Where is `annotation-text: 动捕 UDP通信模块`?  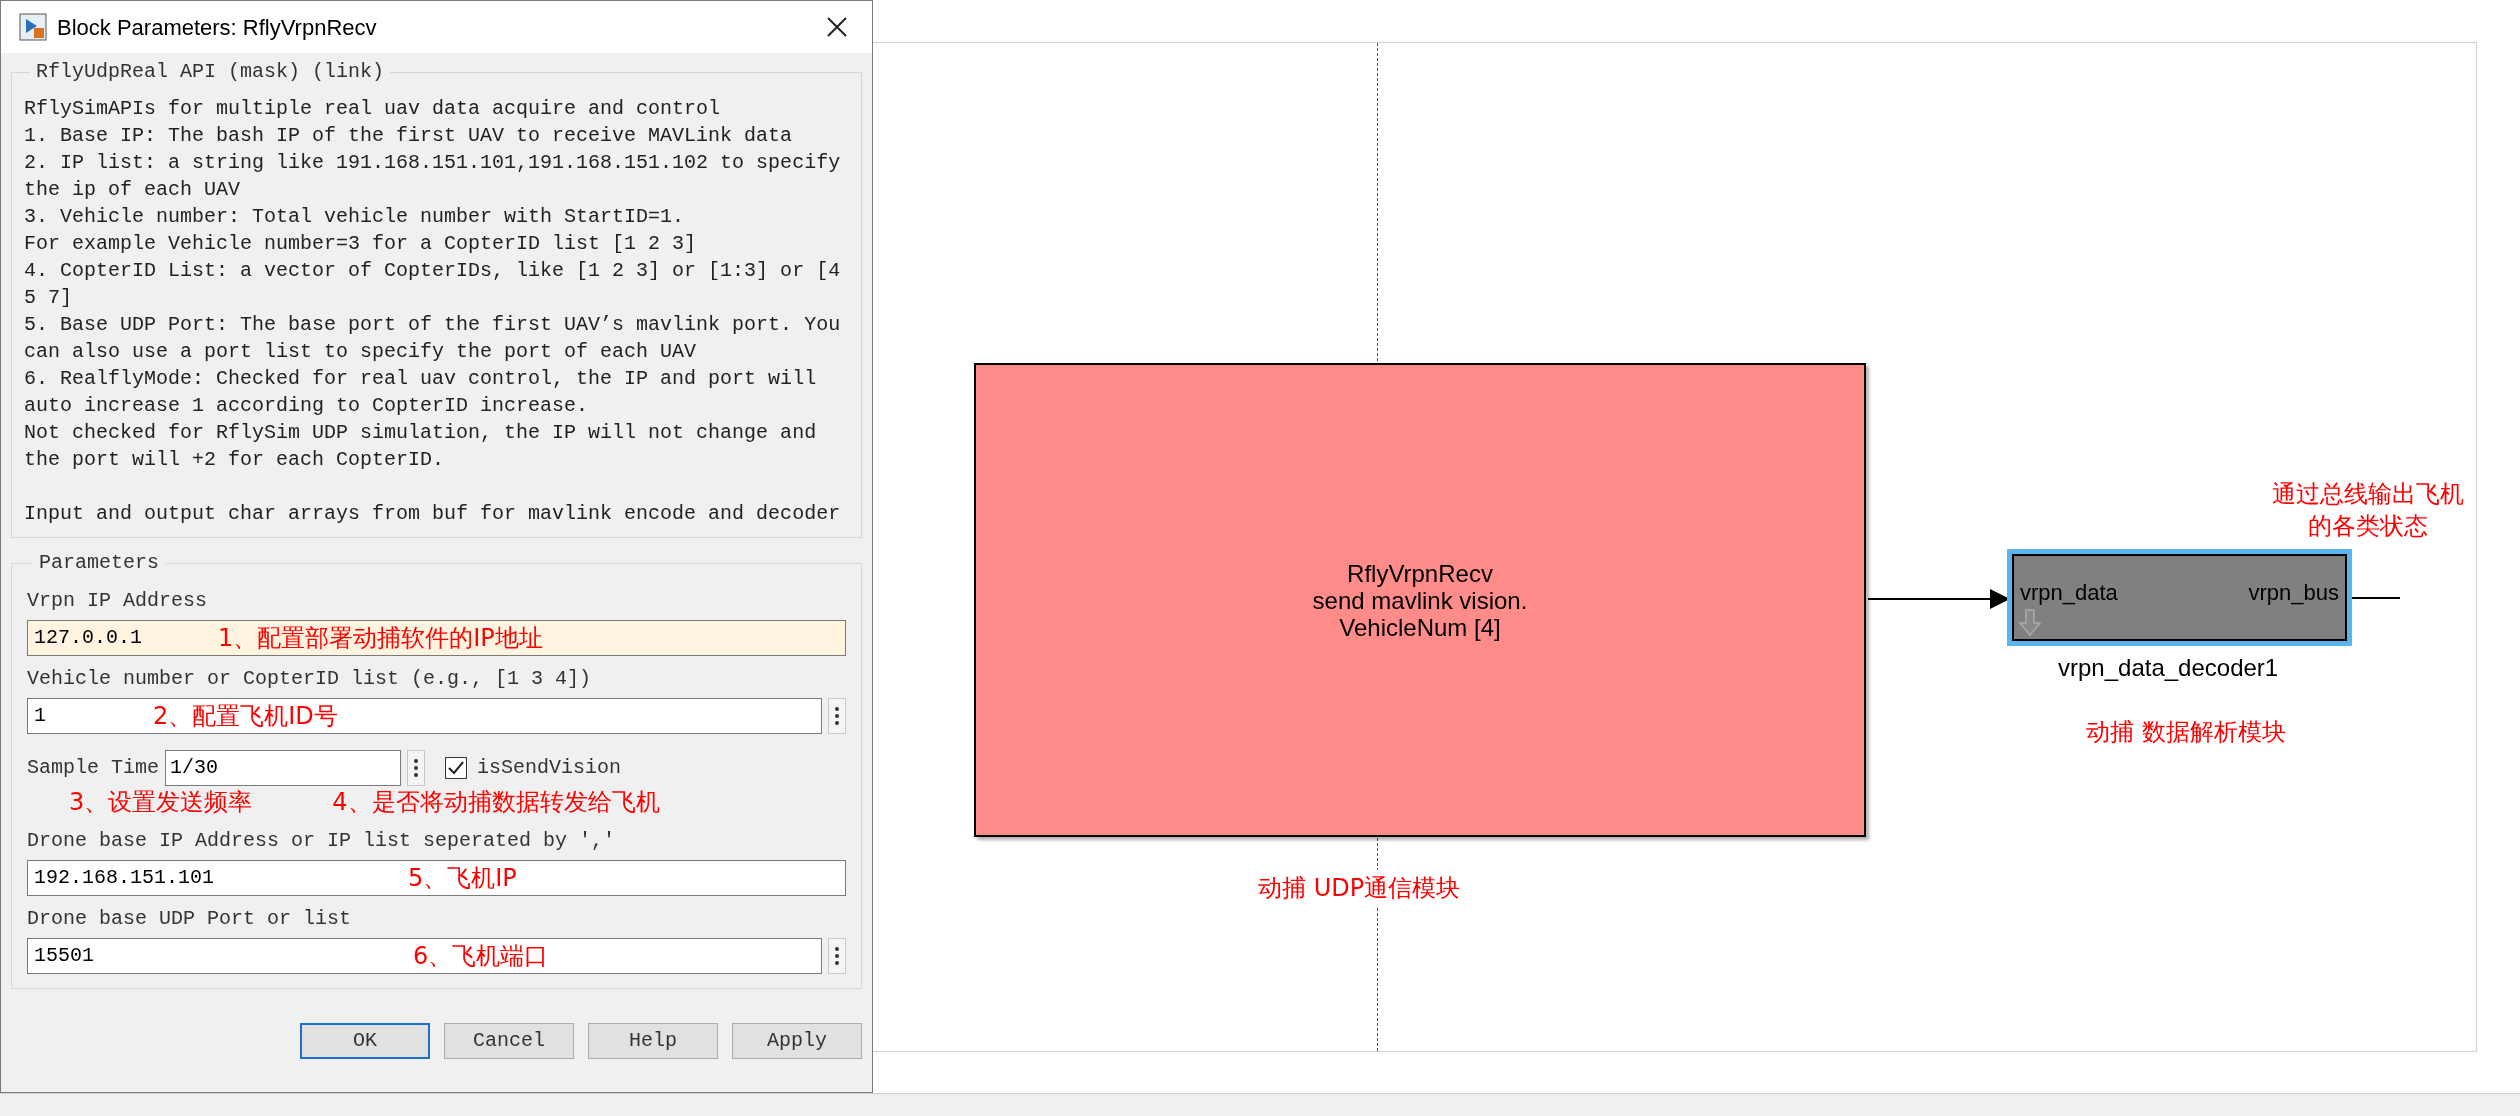 annotation-text: 动捕 UDP通信模块 is located at coordinates (1359, 888).